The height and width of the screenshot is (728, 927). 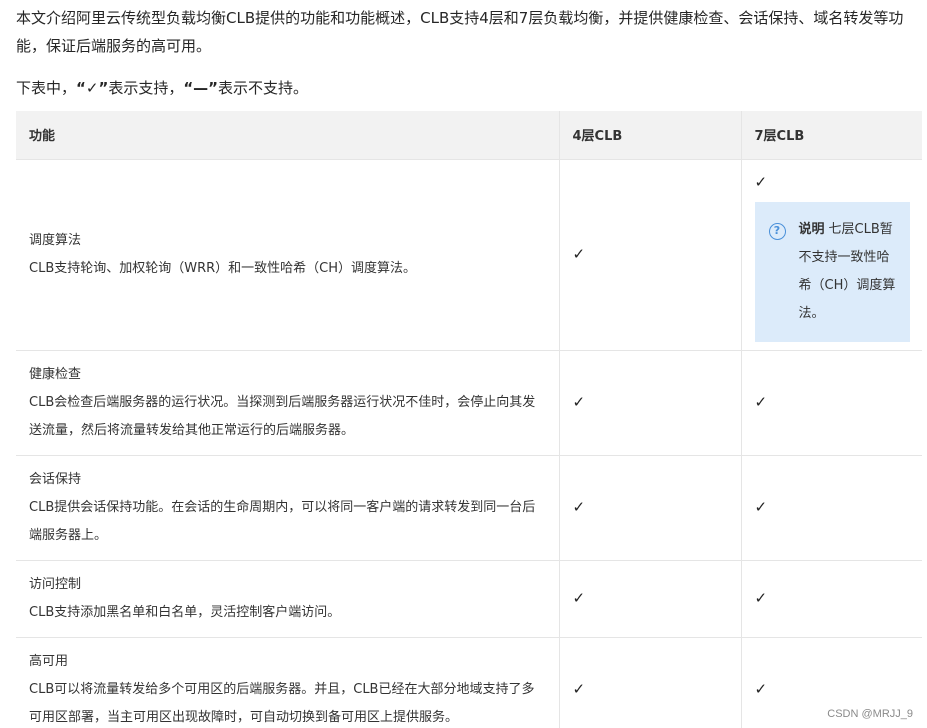 What do you see at coordinates (49, 661) in the screenshot?
I see `feature-name: 高可用` at bounding box center [49, 661].